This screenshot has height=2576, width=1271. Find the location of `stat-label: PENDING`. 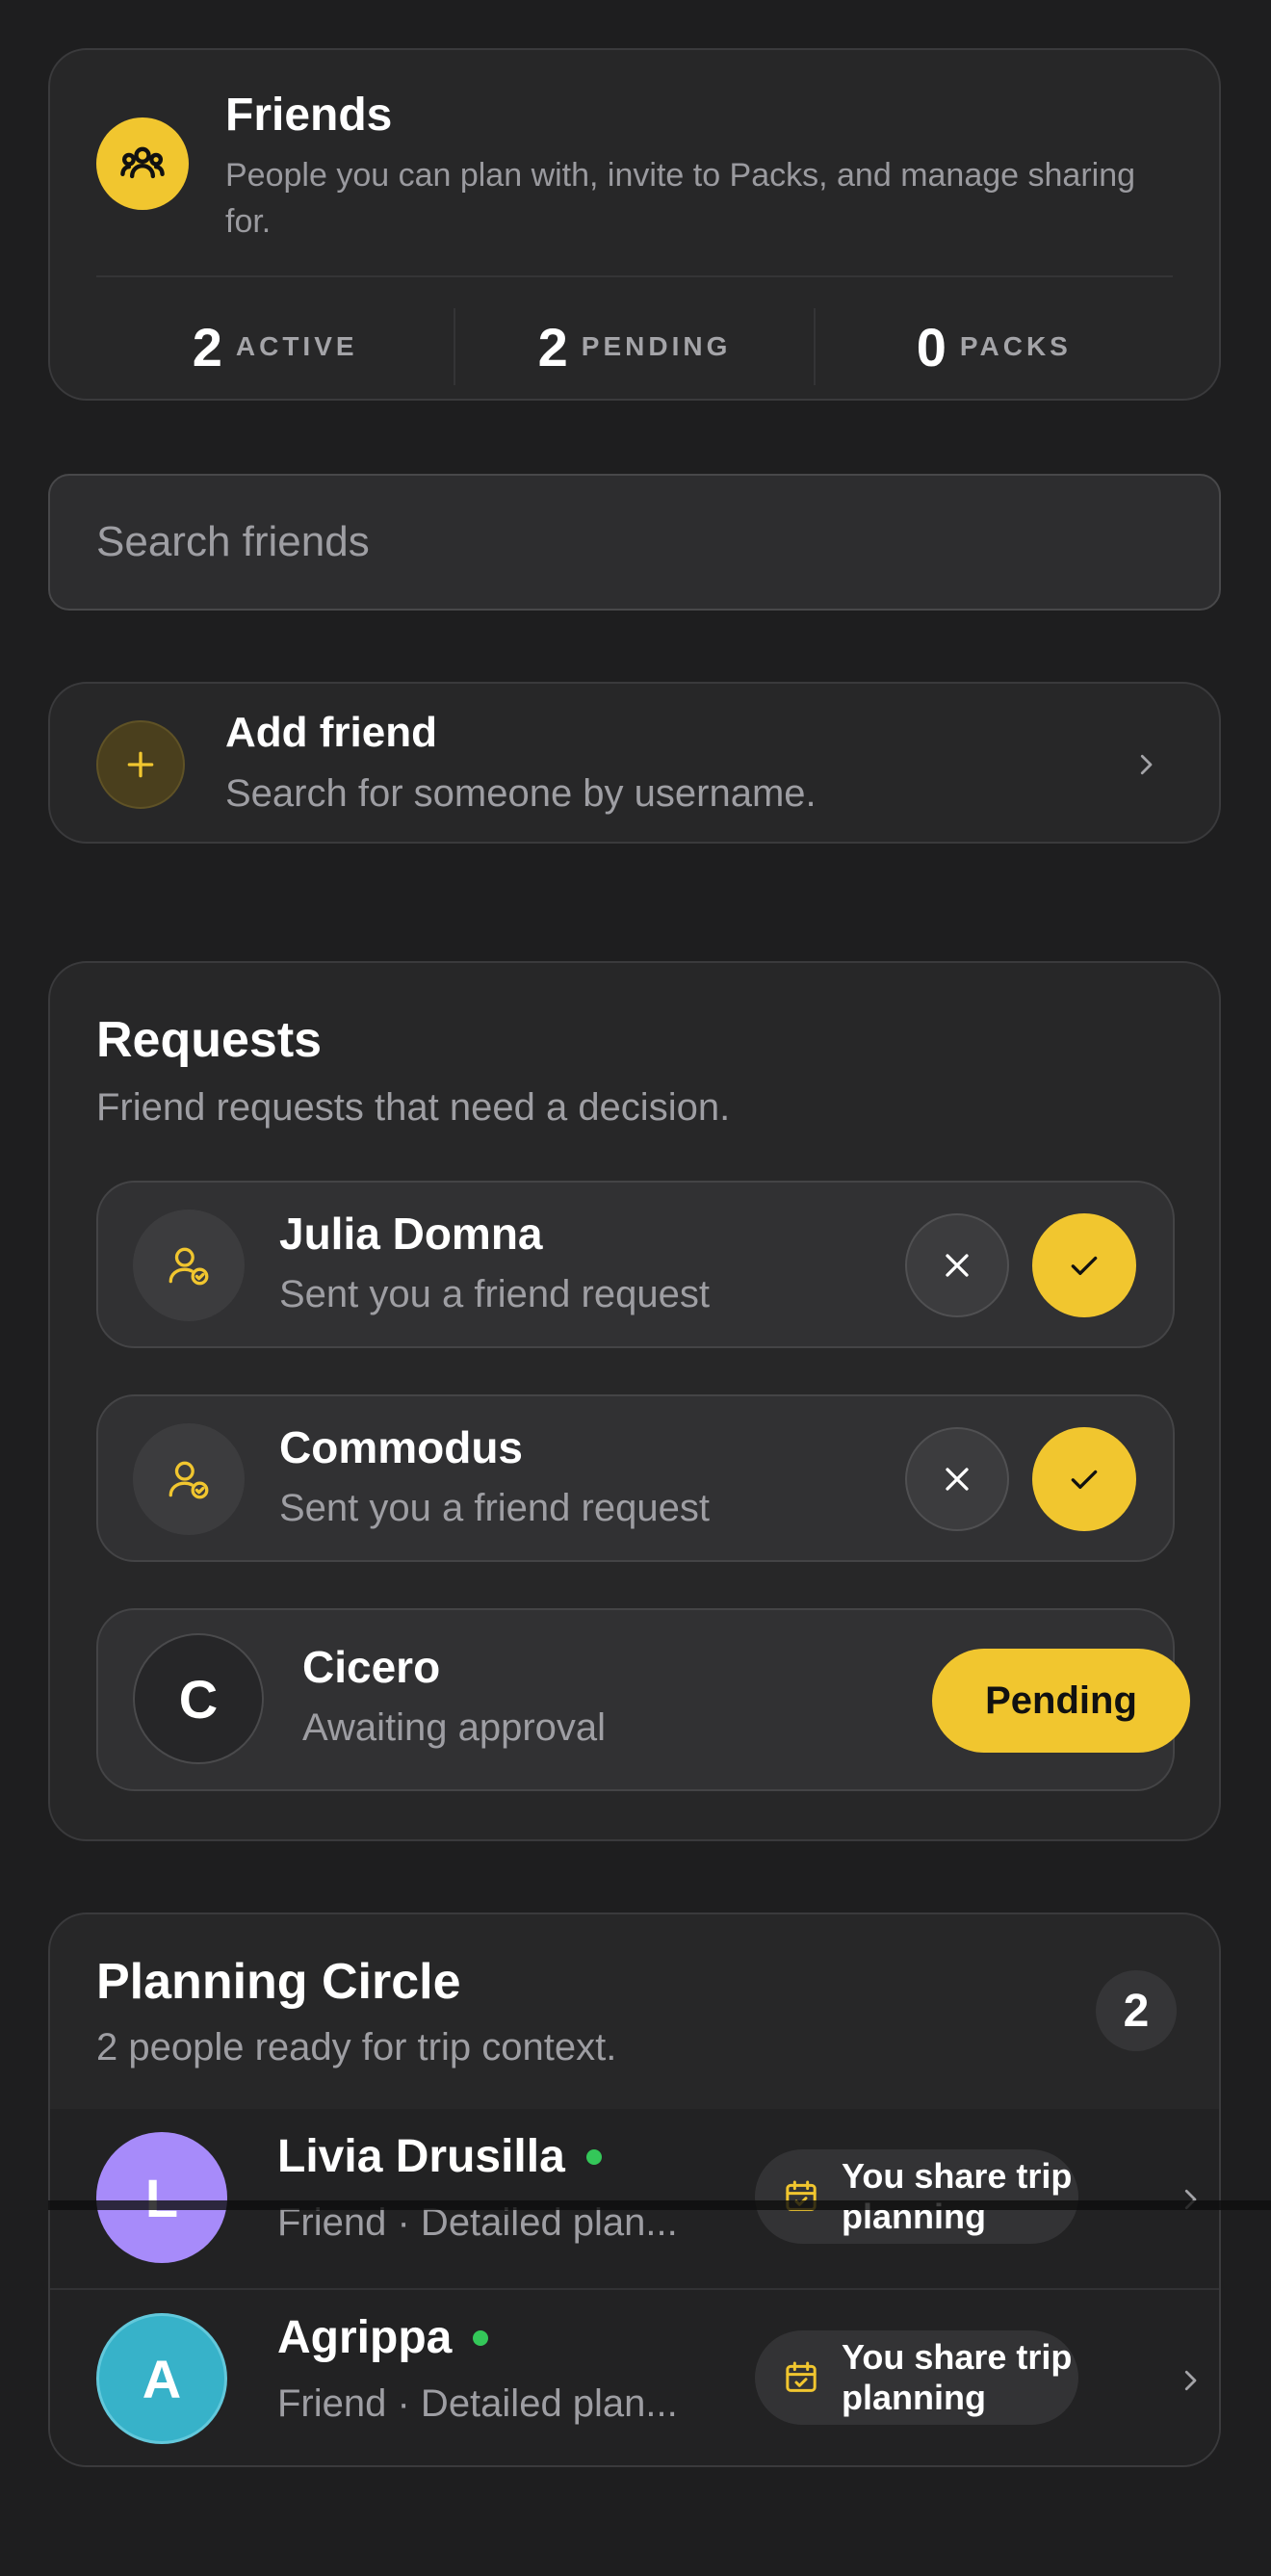

stat-label: PENDING is located at coordinates (657, 346).